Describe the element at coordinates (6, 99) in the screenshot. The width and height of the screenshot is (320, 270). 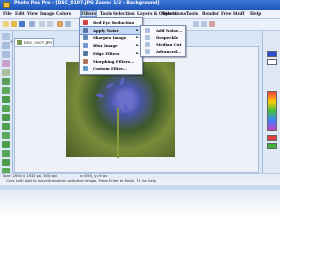
I see `clone-tool-icon` at that location.